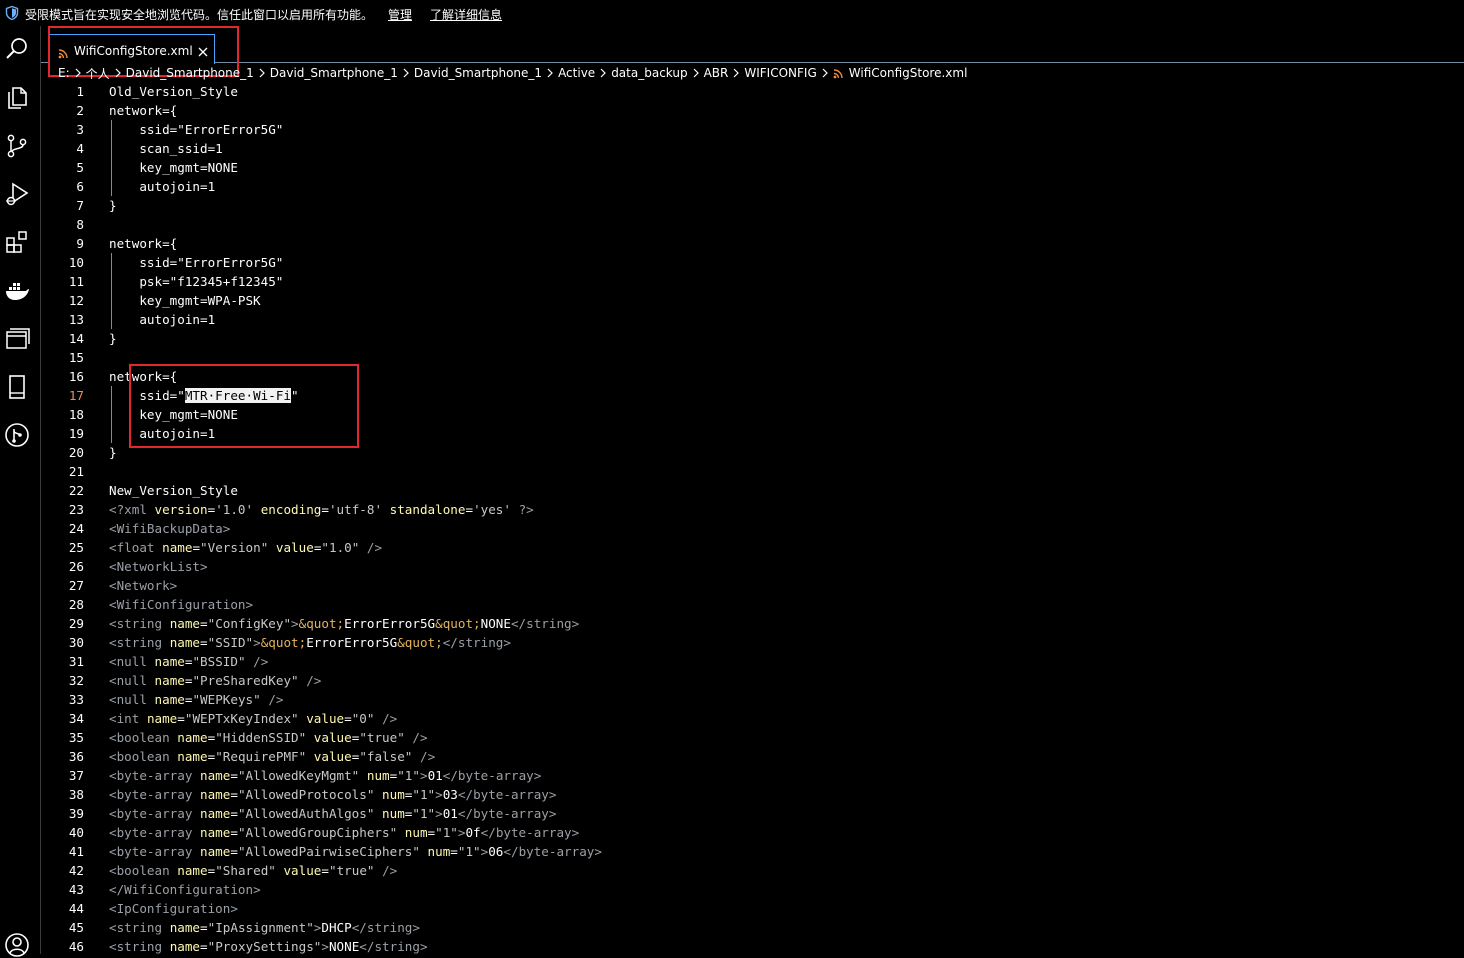 Image resolution: width=1464 pixels, height=958 pixels. Describe the element at coordinates (131, 49) in the screenshot. I see `tab-wificonfigstore: WifiConfigStore.xml` at that location.